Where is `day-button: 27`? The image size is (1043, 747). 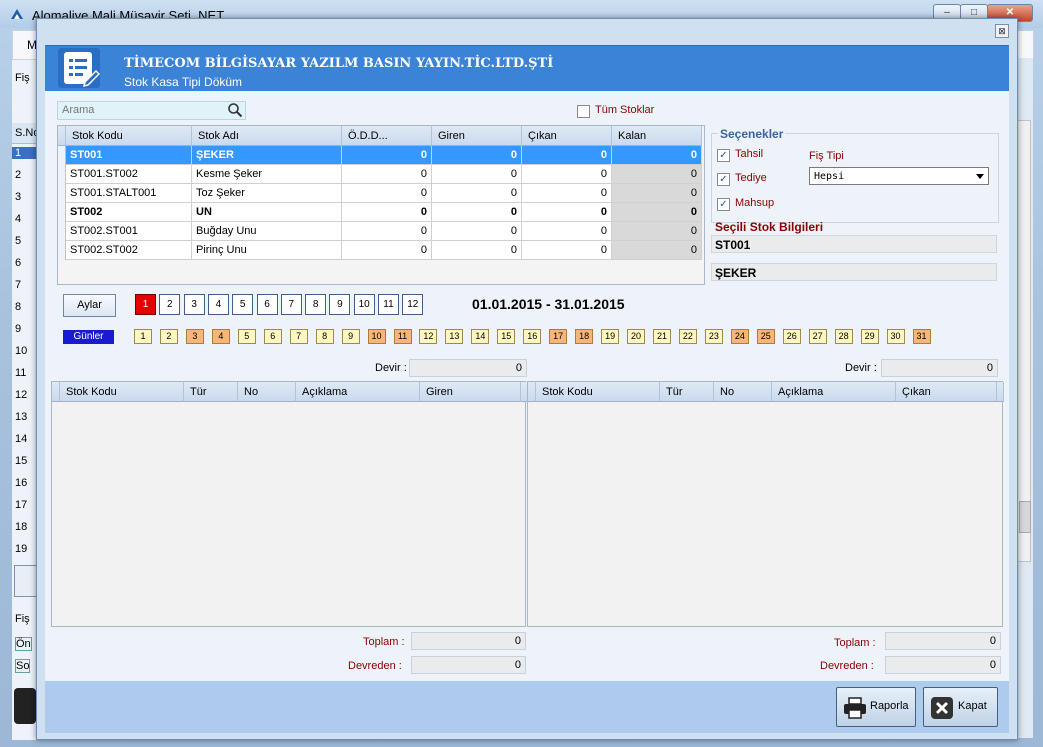 day-button: 27 is located at coordinates (817, 336).